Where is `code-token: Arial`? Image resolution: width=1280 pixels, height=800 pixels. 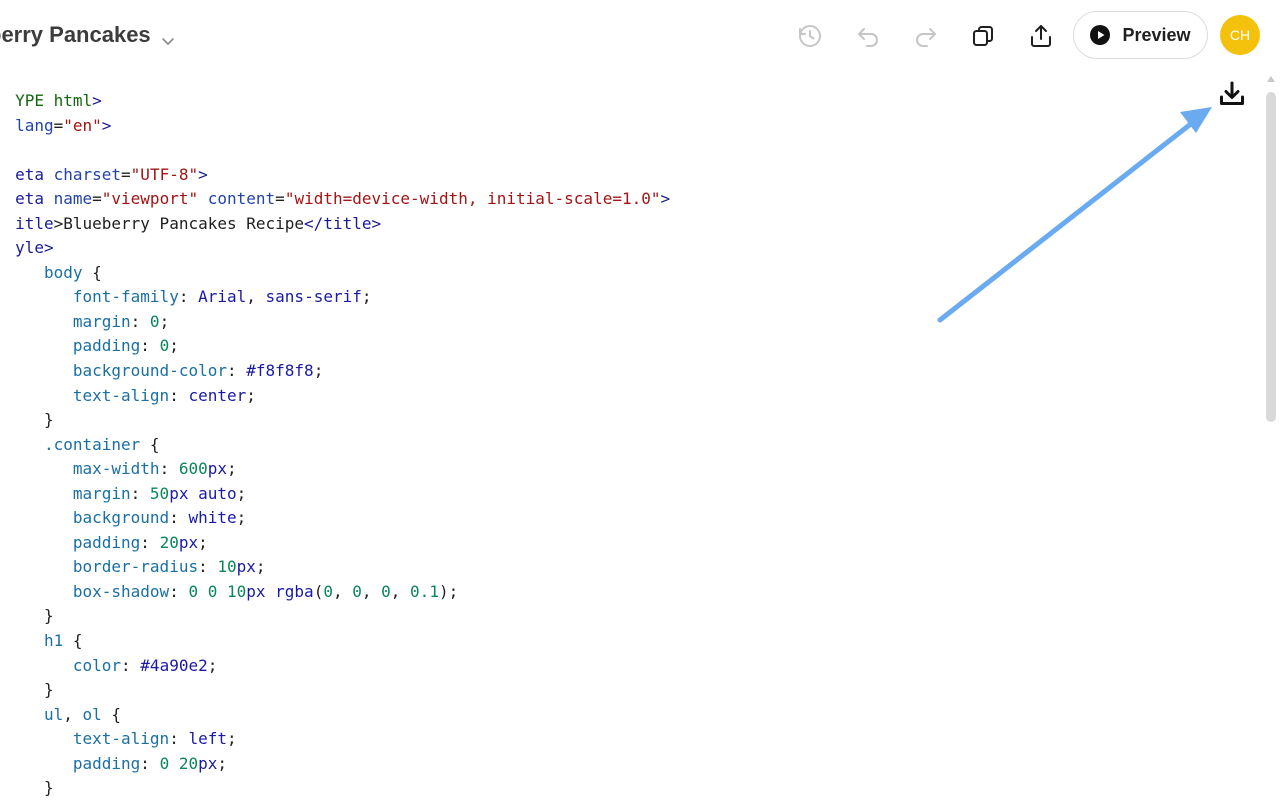 code-token: Arial is located at coordinates (222, 297).